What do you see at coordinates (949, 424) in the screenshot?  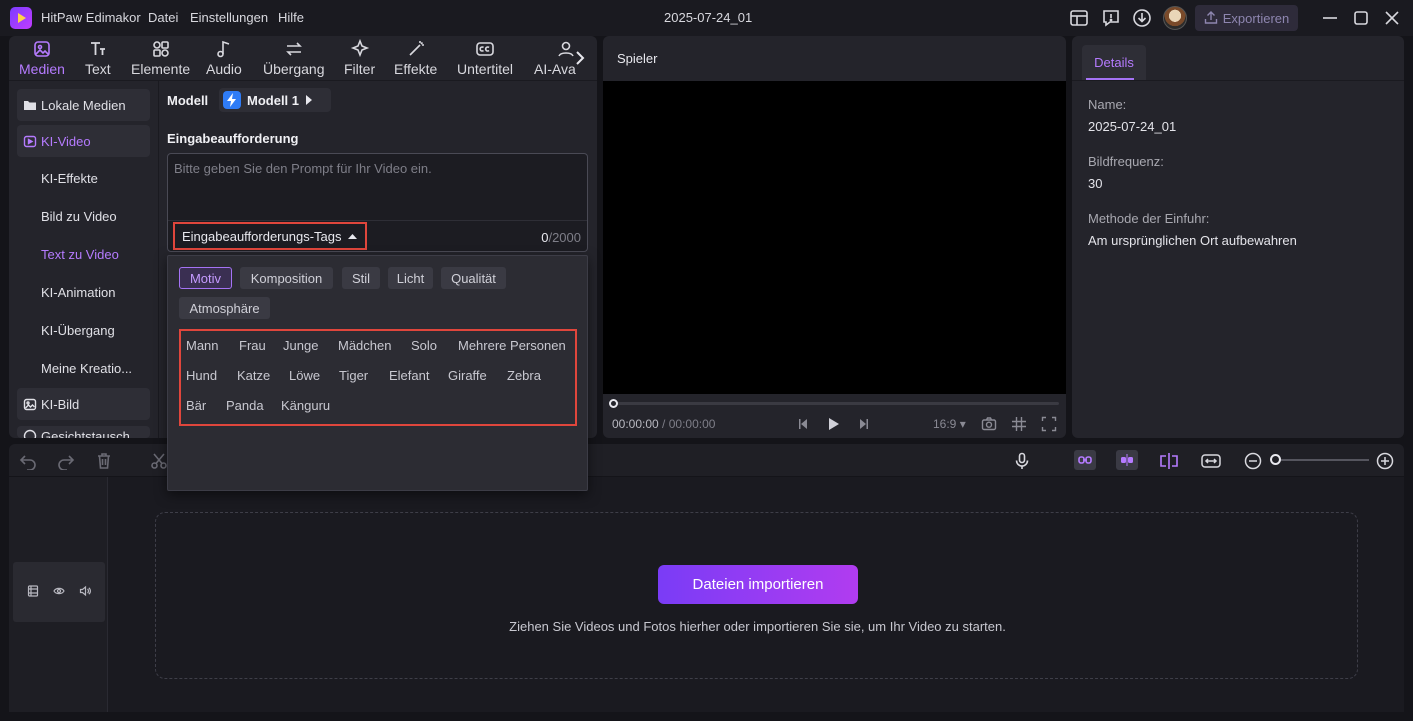 I see `aspect-ratio-select: 16:9 ▾` at bounding box center [949, 424].